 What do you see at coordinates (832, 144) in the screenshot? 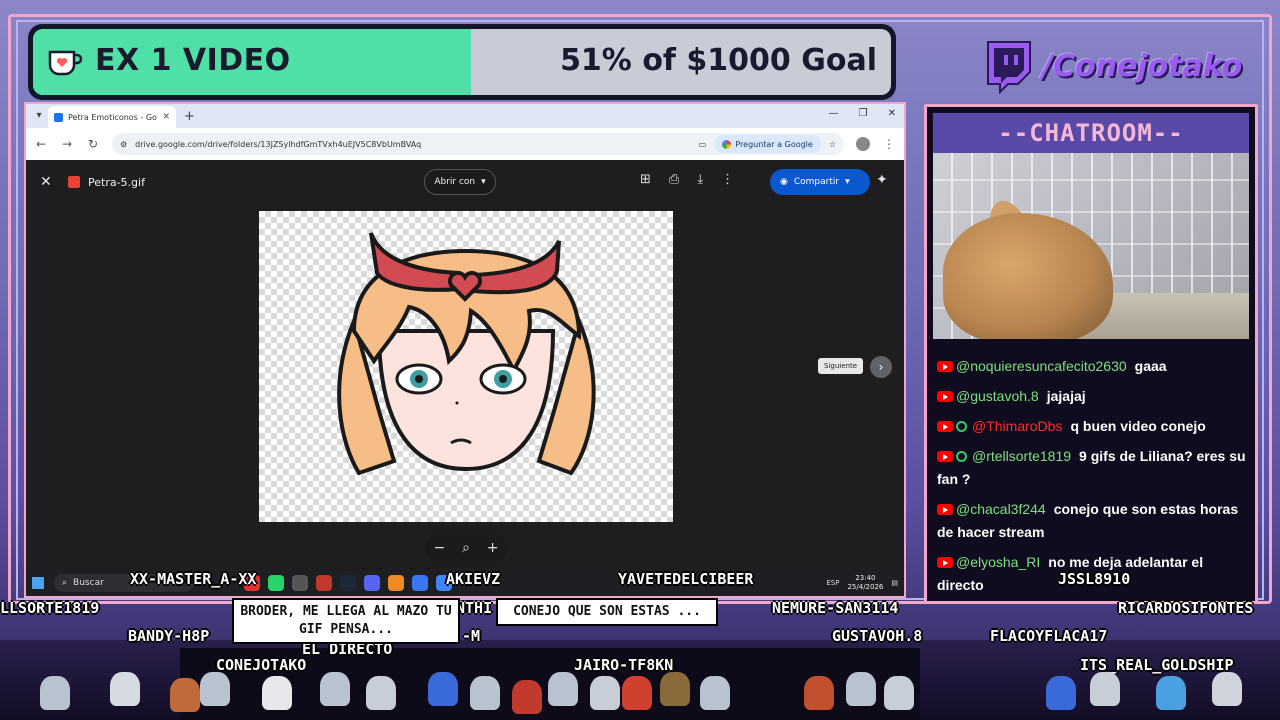
I see `bookmark-star-icon: ☆` at bounding box center [832, 144].